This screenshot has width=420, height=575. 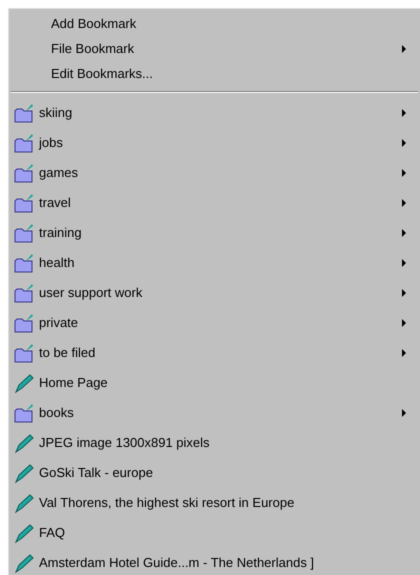 What do you see at coordinates (214, 323) in the screenshot?
I see `submenu-item: private` at bounding box center [214, 323].